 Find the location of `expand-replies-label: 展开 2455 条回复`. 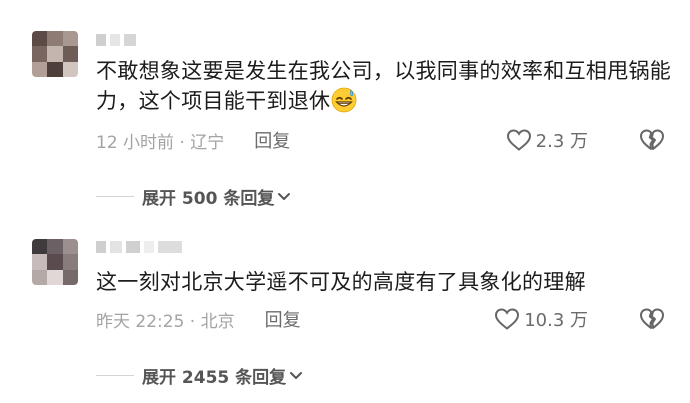

expand-replies-label: 展开 2455 条回复 is located at coordinates (214, 377).